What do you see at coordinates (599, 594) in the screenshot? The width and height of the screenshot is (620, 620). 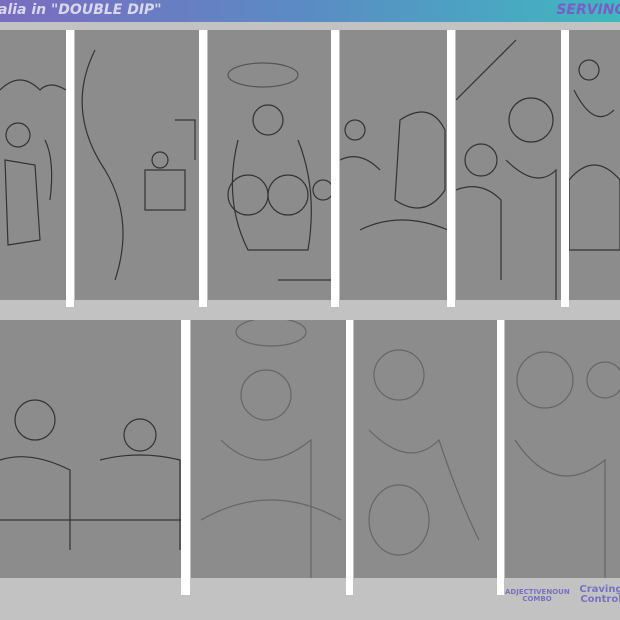 I see `craving-control-logo: Craving Control` at bounding box center [599, 594].